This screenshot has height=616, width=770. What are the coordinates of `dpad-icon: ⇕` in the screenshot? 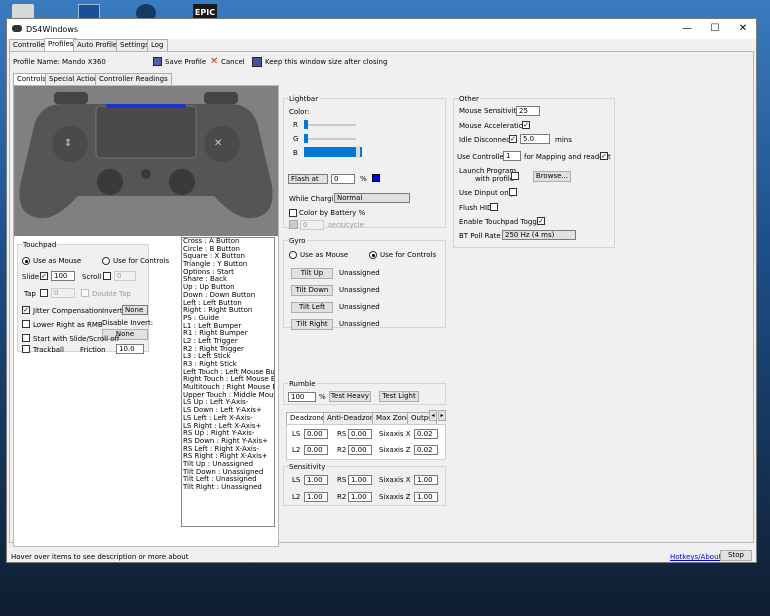 It's located at (68, 143).